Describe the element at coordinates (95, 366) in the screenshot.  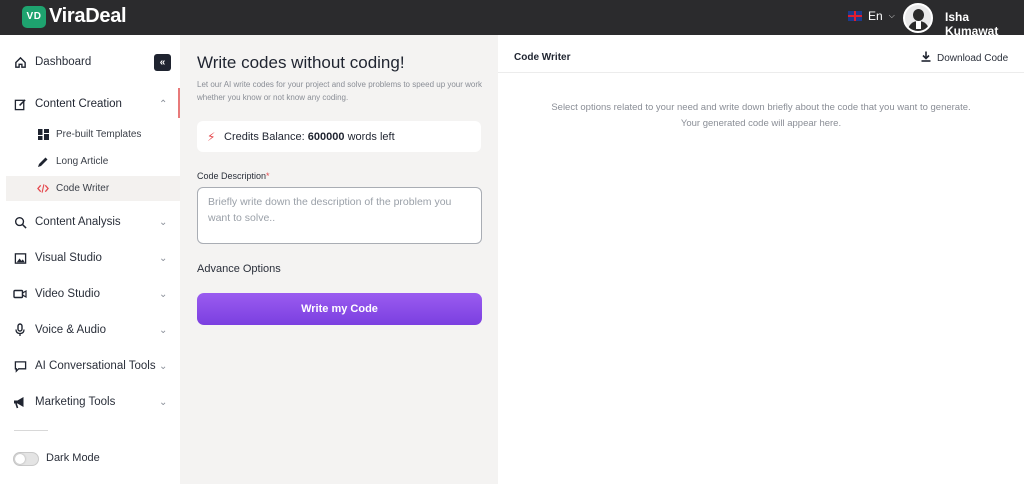
I see `sidebar-item-label: AI Conversational Tools` at that location.